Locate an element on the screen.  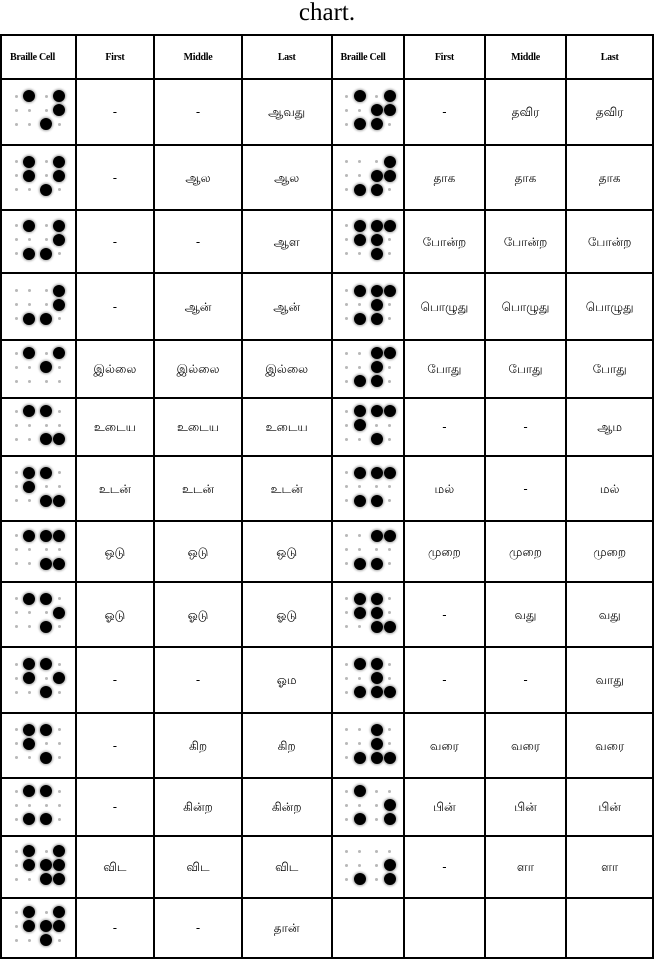
last-form-left: ஆன் is located at coordinates (286, 306).